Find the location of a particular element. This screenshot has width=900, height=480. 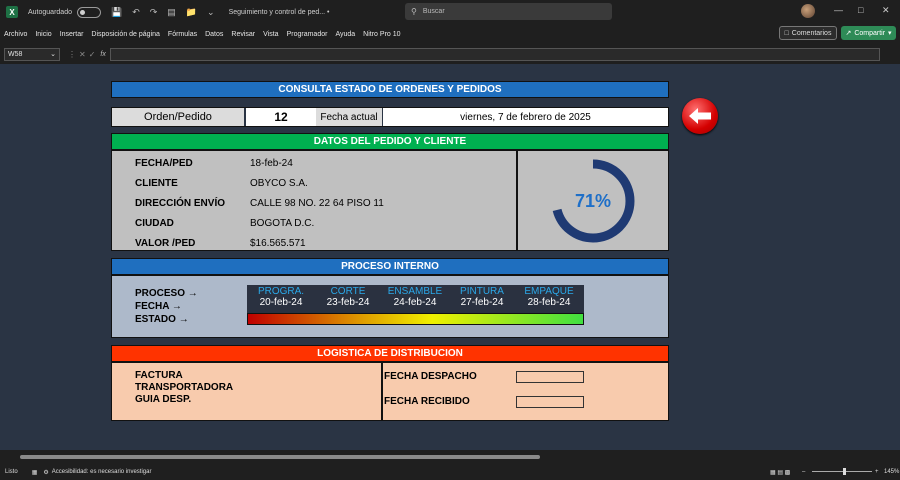

client-section-title: DATOS DEL PEDIDO Y CLIENTE is located at coordinates (390, 141).